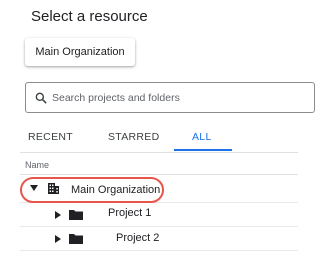  What do you see at coordinates (89, 16) in the screenshot?
I see `dialog-title: Select a resource` at bounding box center [89, 16].